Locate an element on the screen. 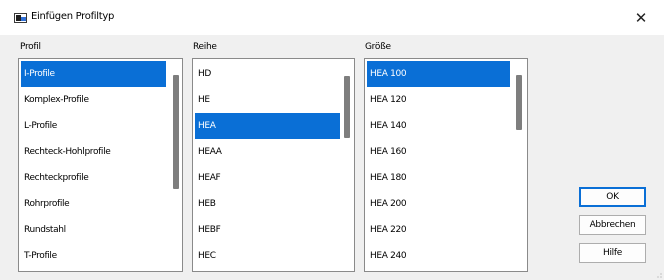 This screenshot has height=280, width=664. list-item: Rohrprofile is located at coordinates (93, 204).